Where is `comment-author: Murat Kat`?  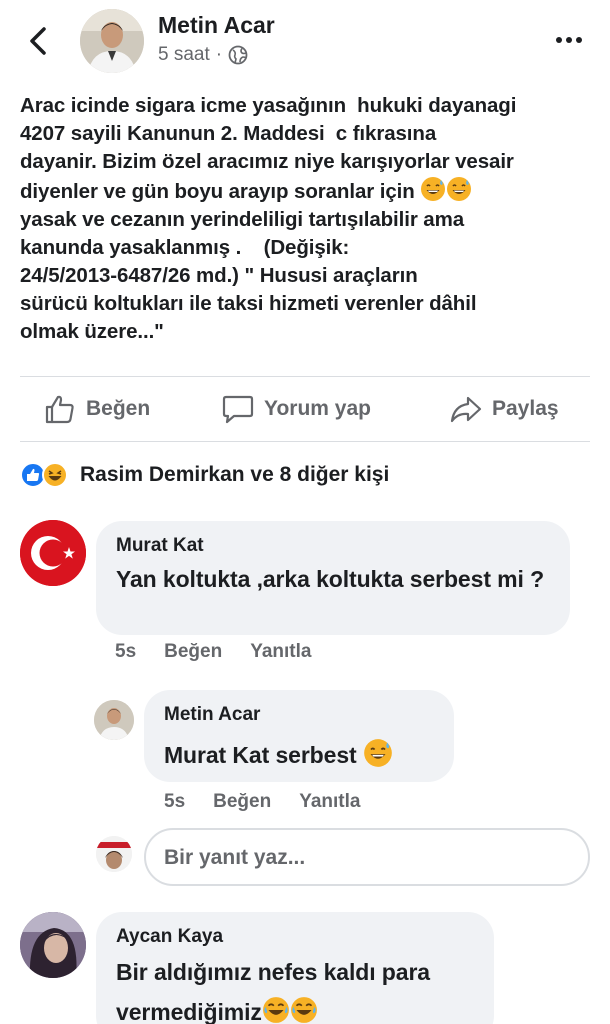
comment-author: Murat Kat is located at coordinates (160, 546).